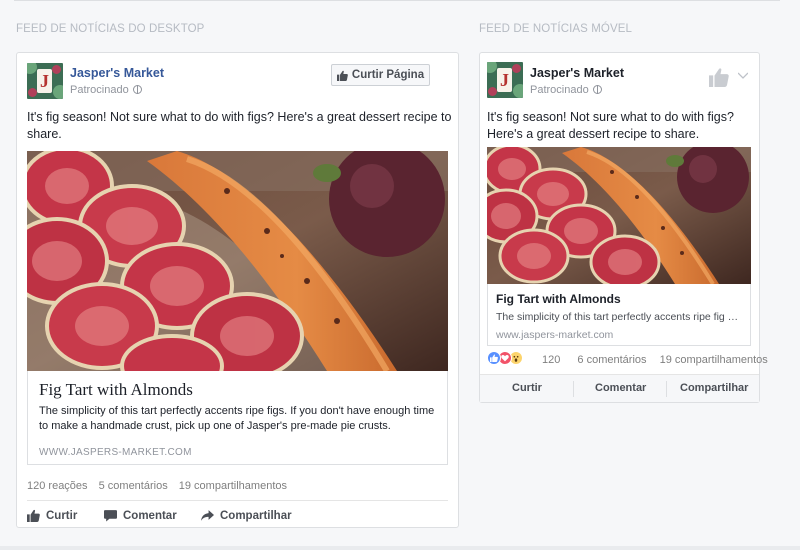  Describe the element at coordinates (237, 500) in the screenshot. I see `actions-divider` at that location.